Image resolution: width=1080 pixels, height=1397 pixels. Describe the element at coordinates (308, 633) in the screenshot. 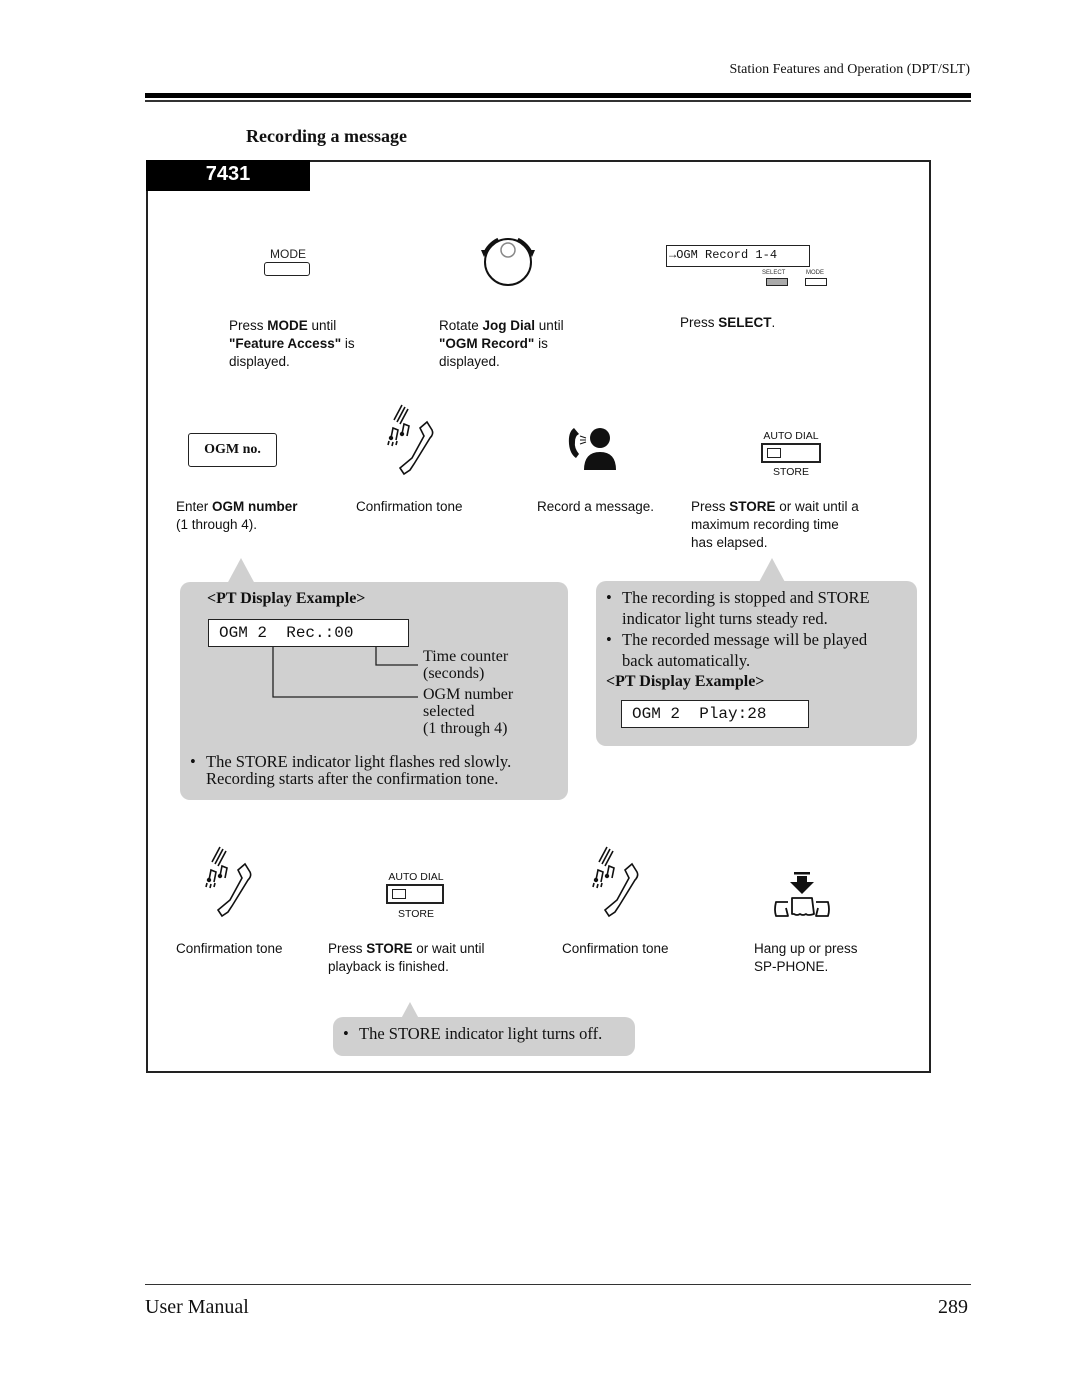

I see `lcd-display-recording: OGM 2 Rec.:00` at that location.